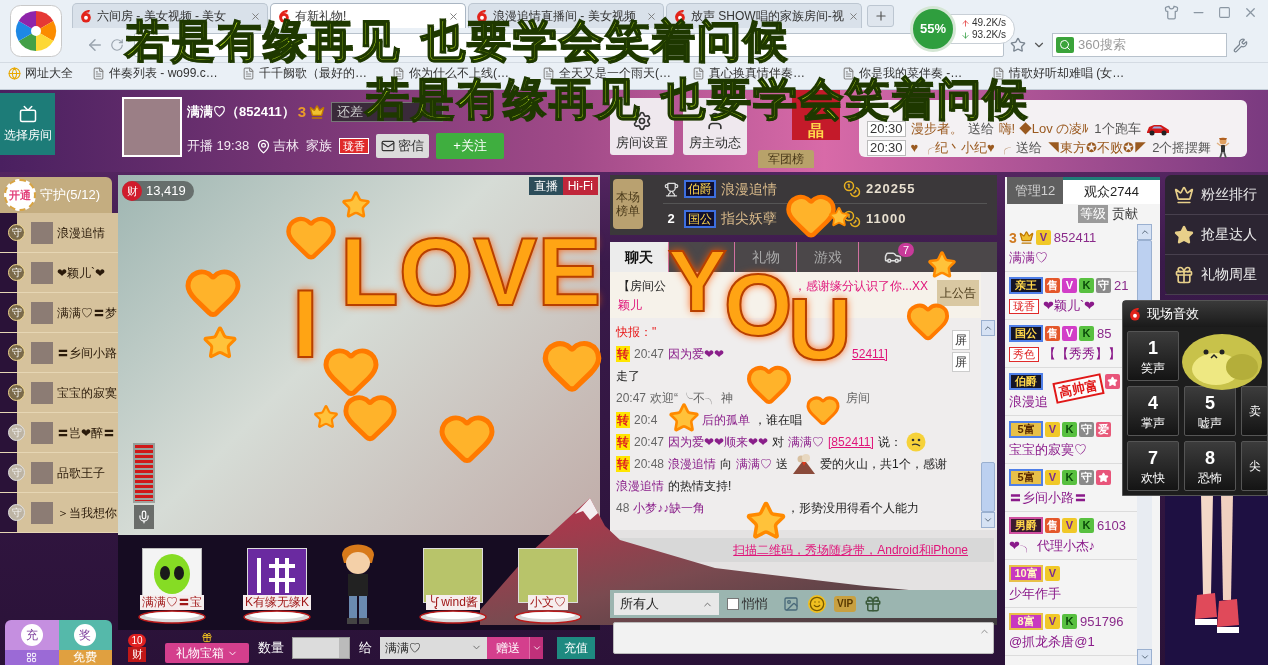 Image resolution: width=1268 pixels, height=665 pixels. I want to click on wealth-count: 13,419, so click(166, 191).